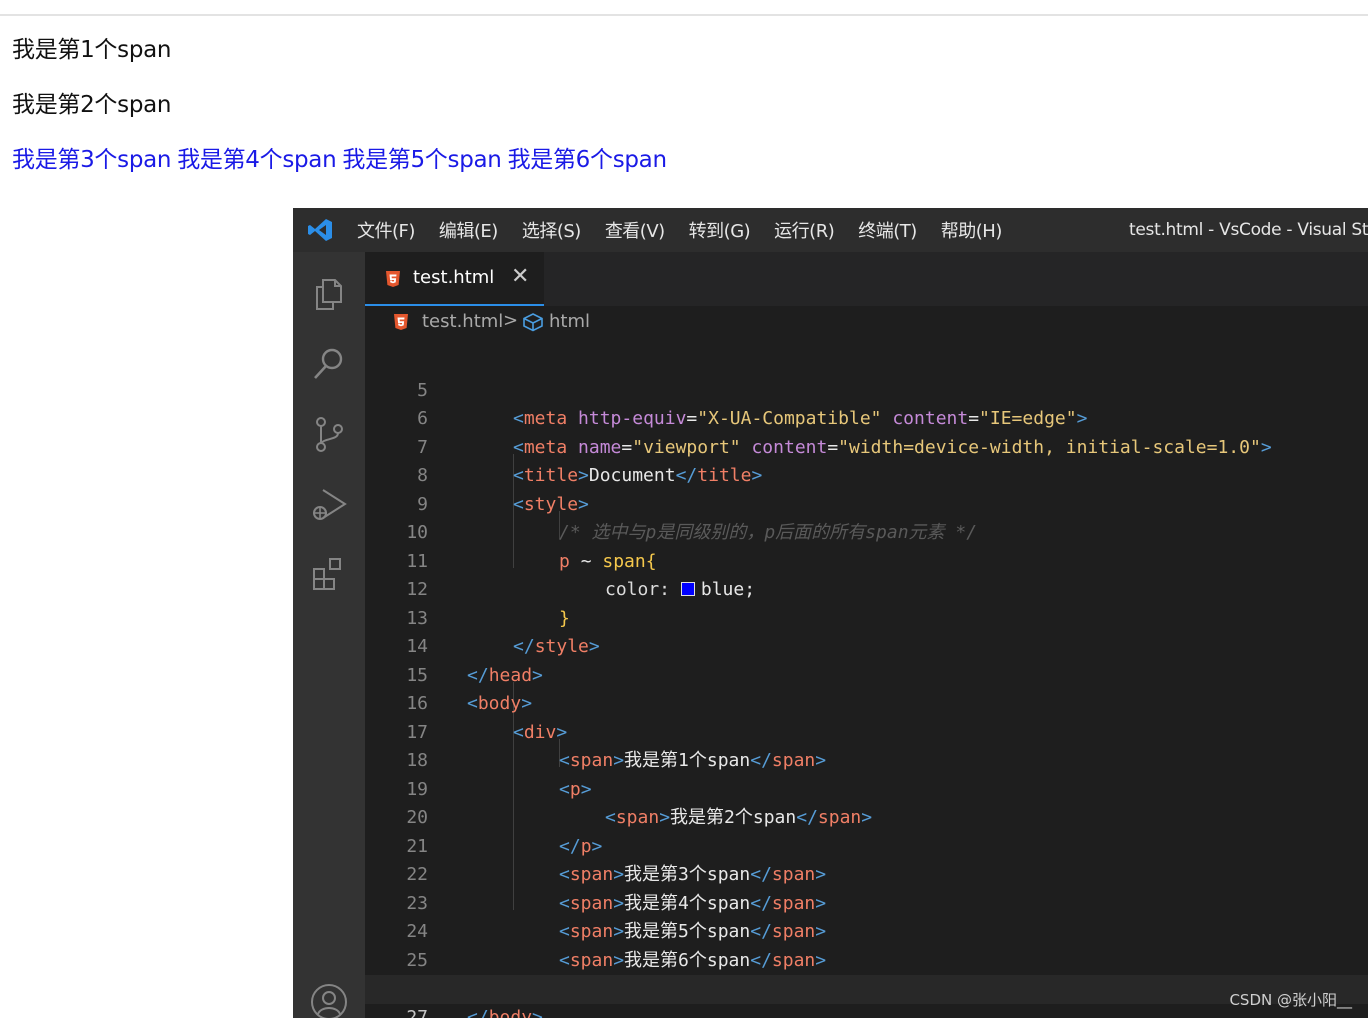  I want to click on menu-help: 帮助(H), so click(972, 230).